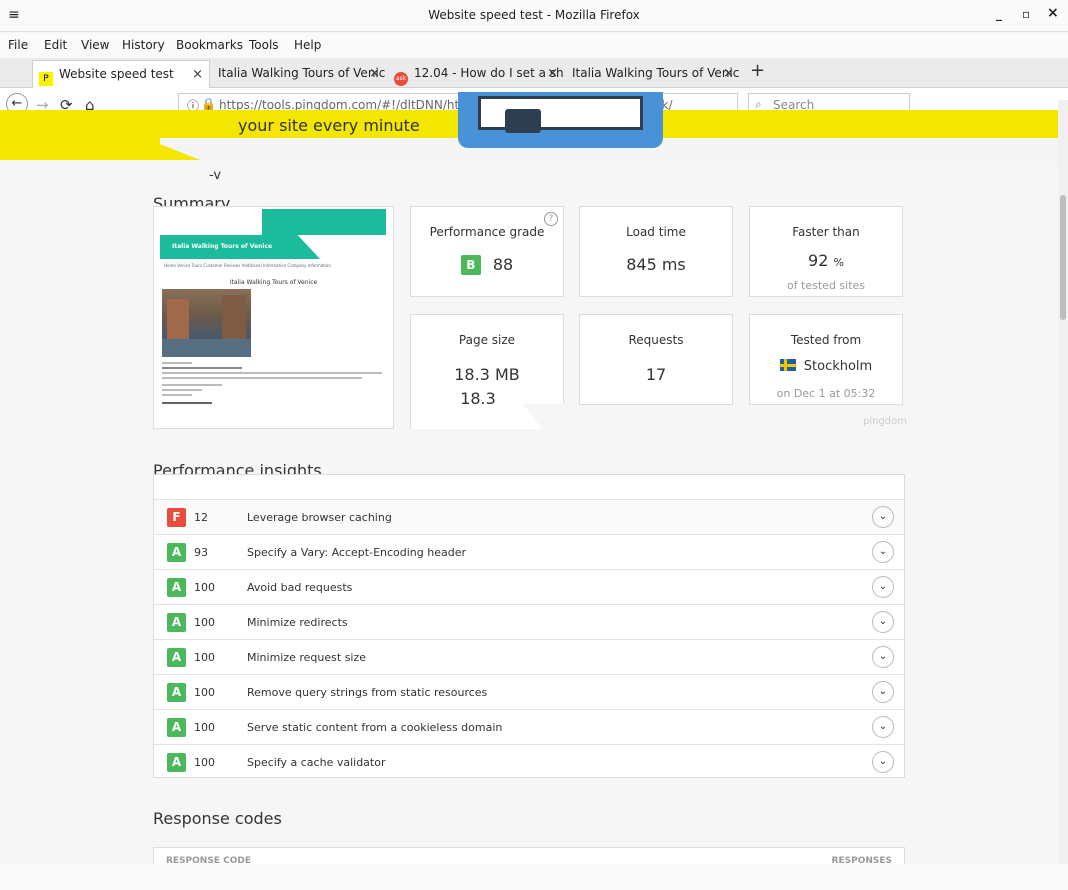 The width and height of the screenshot is (1068, 890). Describe the element at coordinates (222, 246) in the screenshot. I see `thumbnail-site-title: Italia Walking Tours of Venice` at that location.